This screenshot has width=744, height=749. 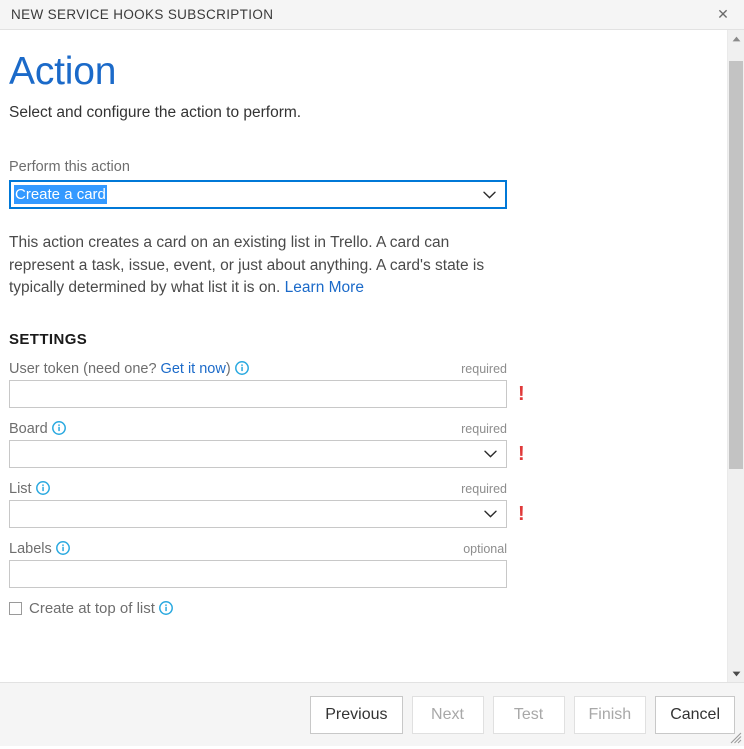 I want to click on finish-button: Finish, so click(x=610, y=714).